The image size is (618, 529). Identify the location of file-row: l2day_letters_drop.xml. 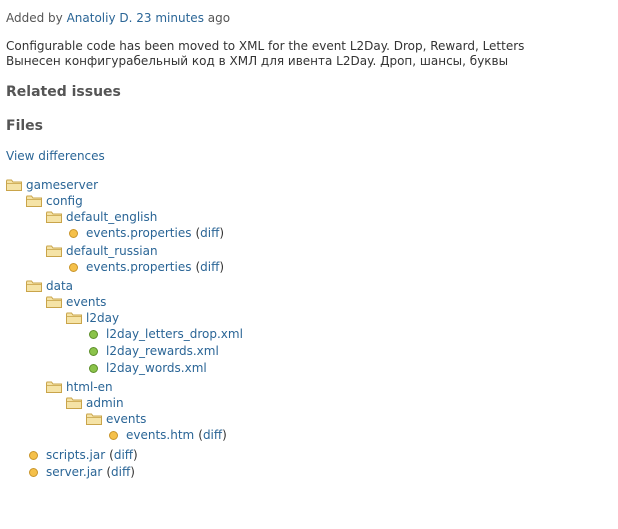
(164, 334).